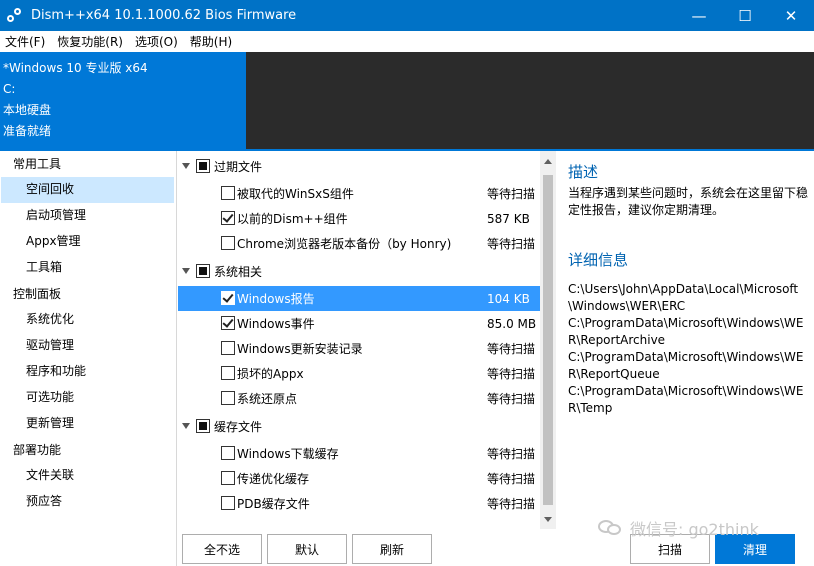 The width and height of the screenshot is (814, 566). What do you see at coordinates (688, 201) in the screenshot?
I see `description-text: 当程序遇到某些问题时，系统会在这里留下稳定性报告，建议你定期清理。` at bounding box center [688, 201].